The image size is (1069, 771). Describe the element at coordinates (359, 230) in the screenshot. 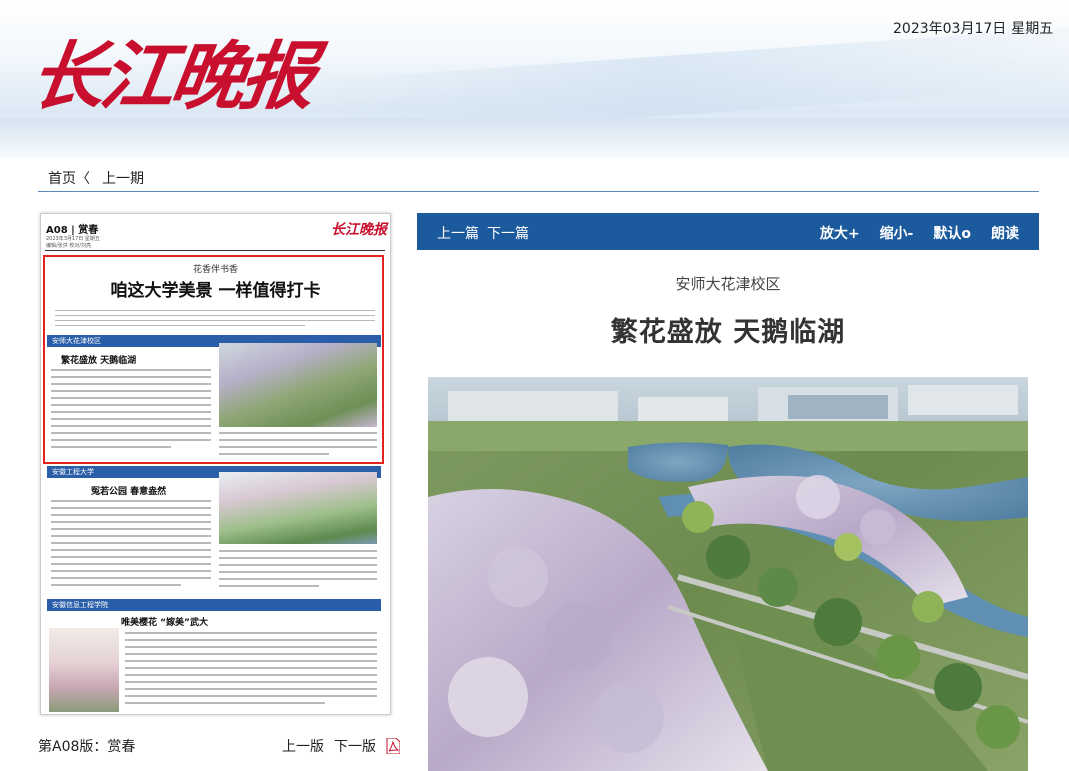

I see `thumb-logo: 长江晚报` at that location.